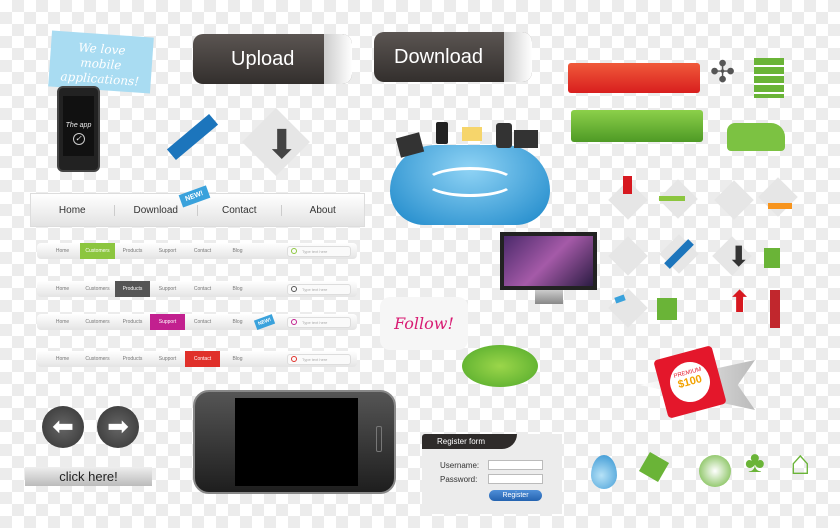  I want to click on bubble-text: We love mobile applications!, so click(100, 64).